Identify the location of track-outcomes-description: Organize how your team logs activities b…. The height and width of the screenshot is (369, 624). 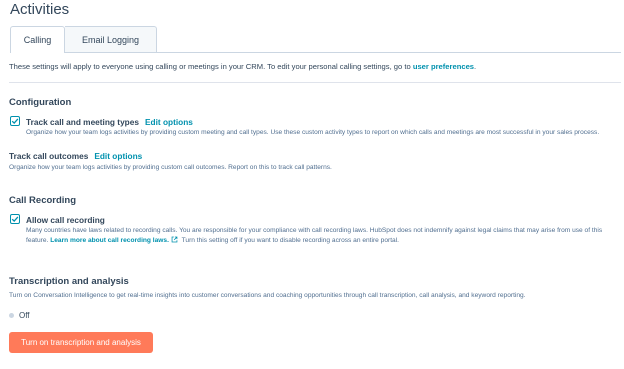
(170, 167).